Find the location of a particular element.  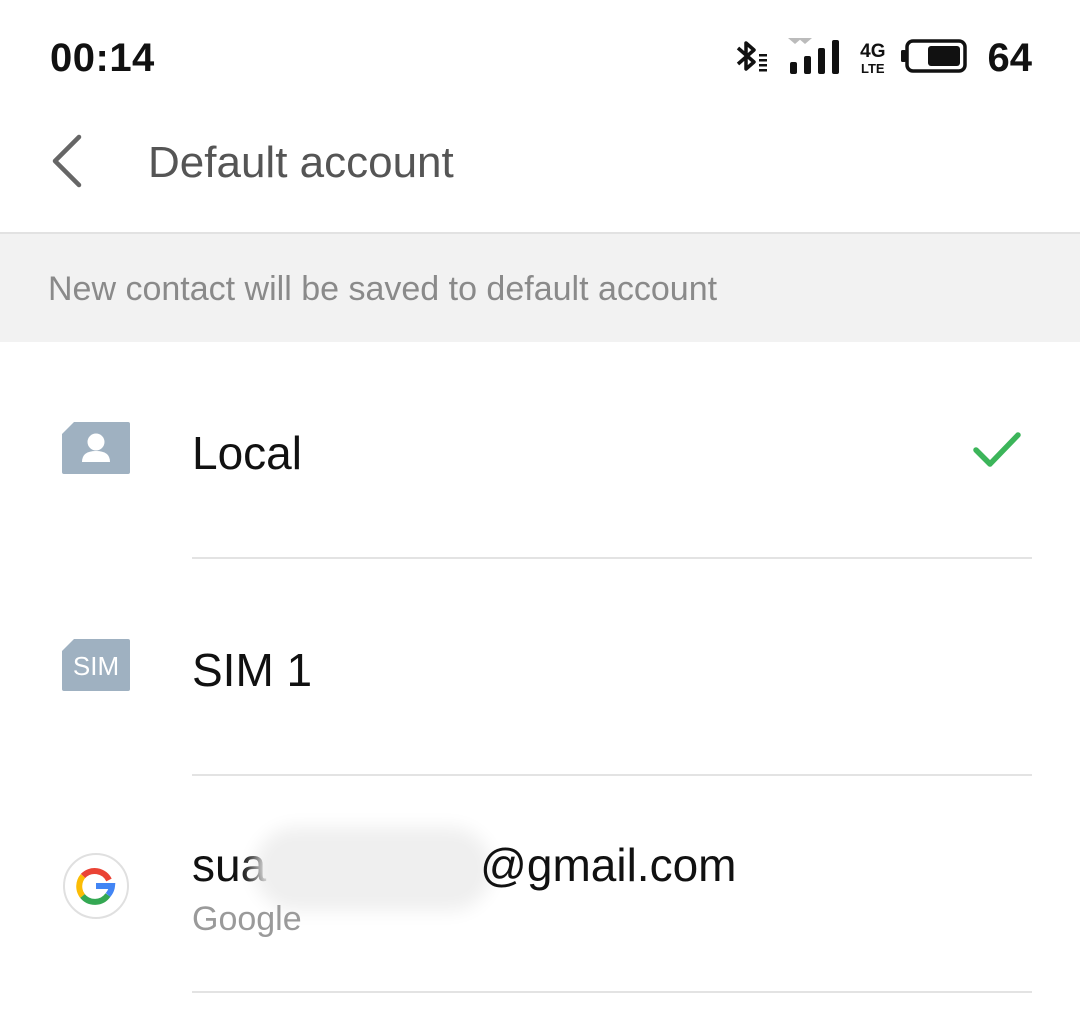

email-suffix: @gmail.com is located at coordinates (608, 865).